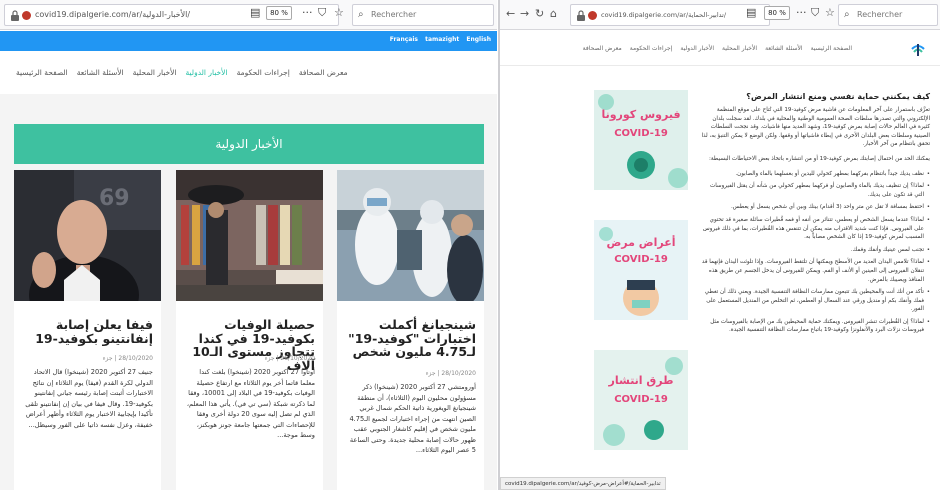 This screenshot has height=490, width=940. Describe the element at coordinates (404, 39) in the screenshot. I see `lang-link-french: Français` at that location.